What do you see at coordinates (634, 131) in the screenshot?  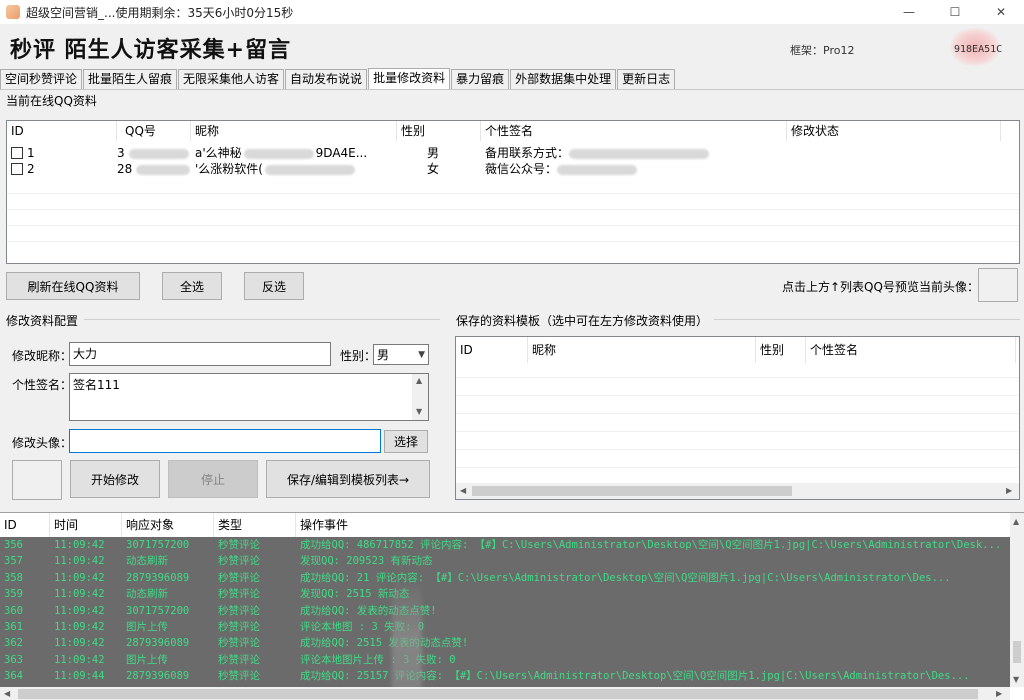 I see `col-signature: 个性签名` at bounding box center [634, 131].